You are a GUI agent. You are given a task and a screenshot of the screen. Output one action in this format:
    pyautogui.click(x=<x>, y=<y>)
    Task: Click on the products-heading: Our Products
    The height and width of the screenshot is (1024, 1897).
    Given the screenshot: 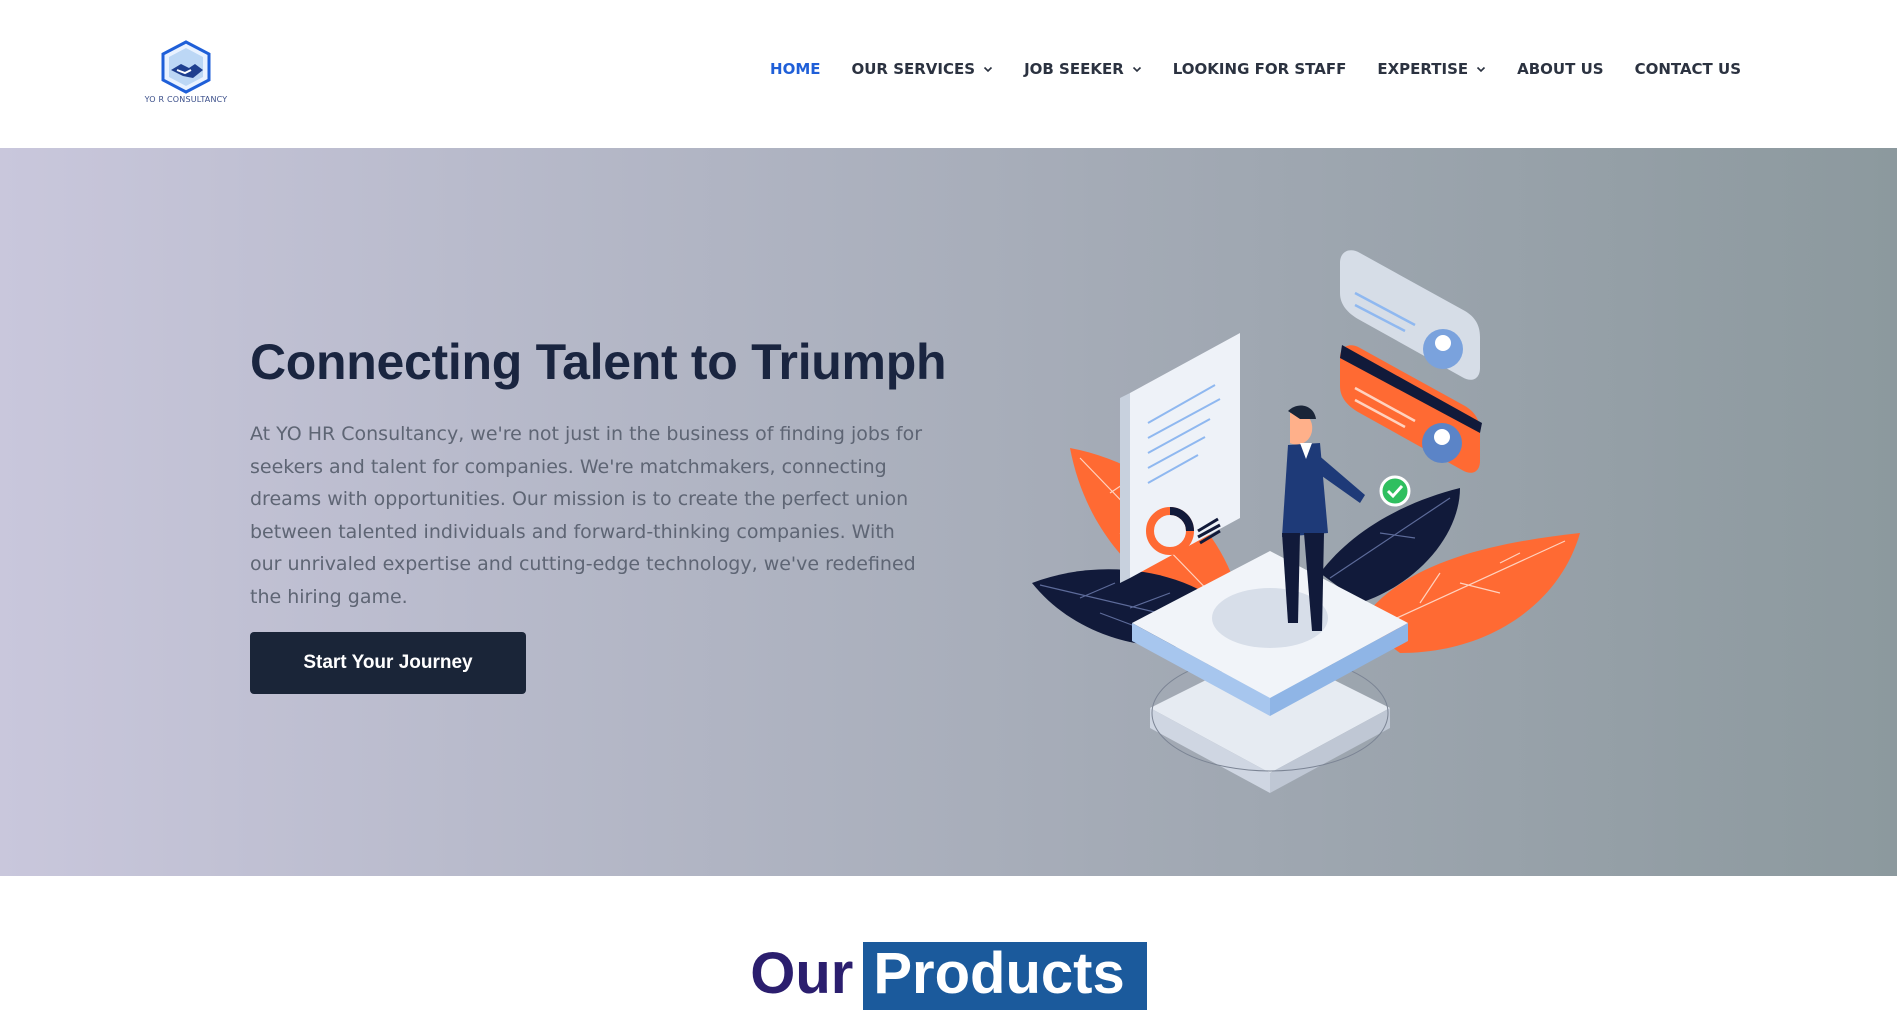 What is the action you would take?
    pyautogui.click(x=948, y=975)
    